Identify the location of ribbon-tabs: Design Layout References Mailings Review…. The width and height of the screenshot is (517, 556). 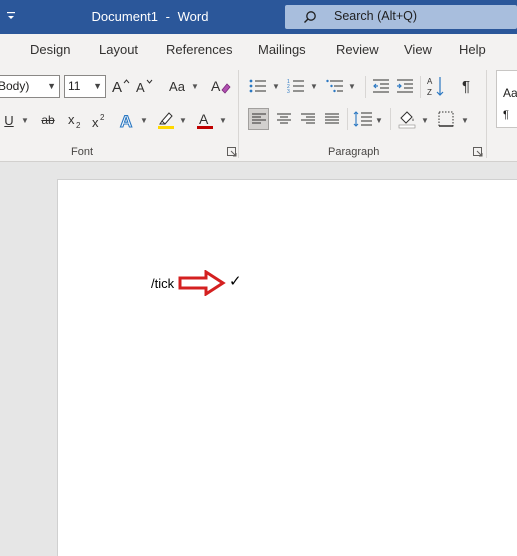
(258, 50).